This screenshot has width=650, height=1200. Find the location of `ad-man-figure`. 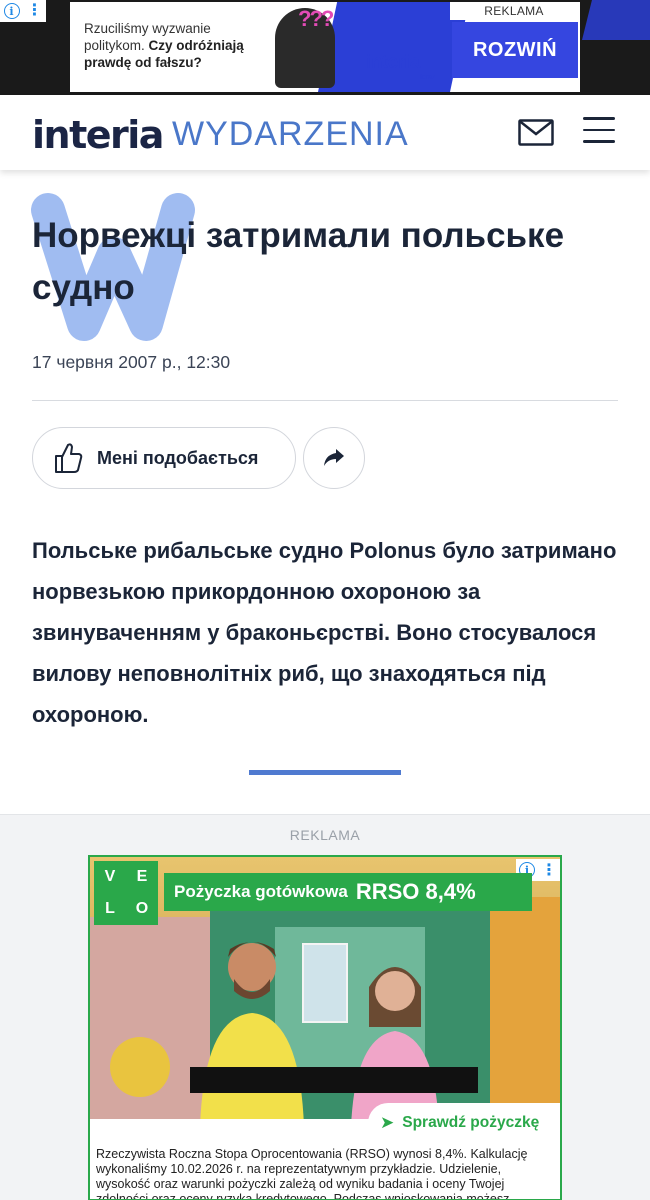

ad-man-figure is located at coordinates (252, 1034).